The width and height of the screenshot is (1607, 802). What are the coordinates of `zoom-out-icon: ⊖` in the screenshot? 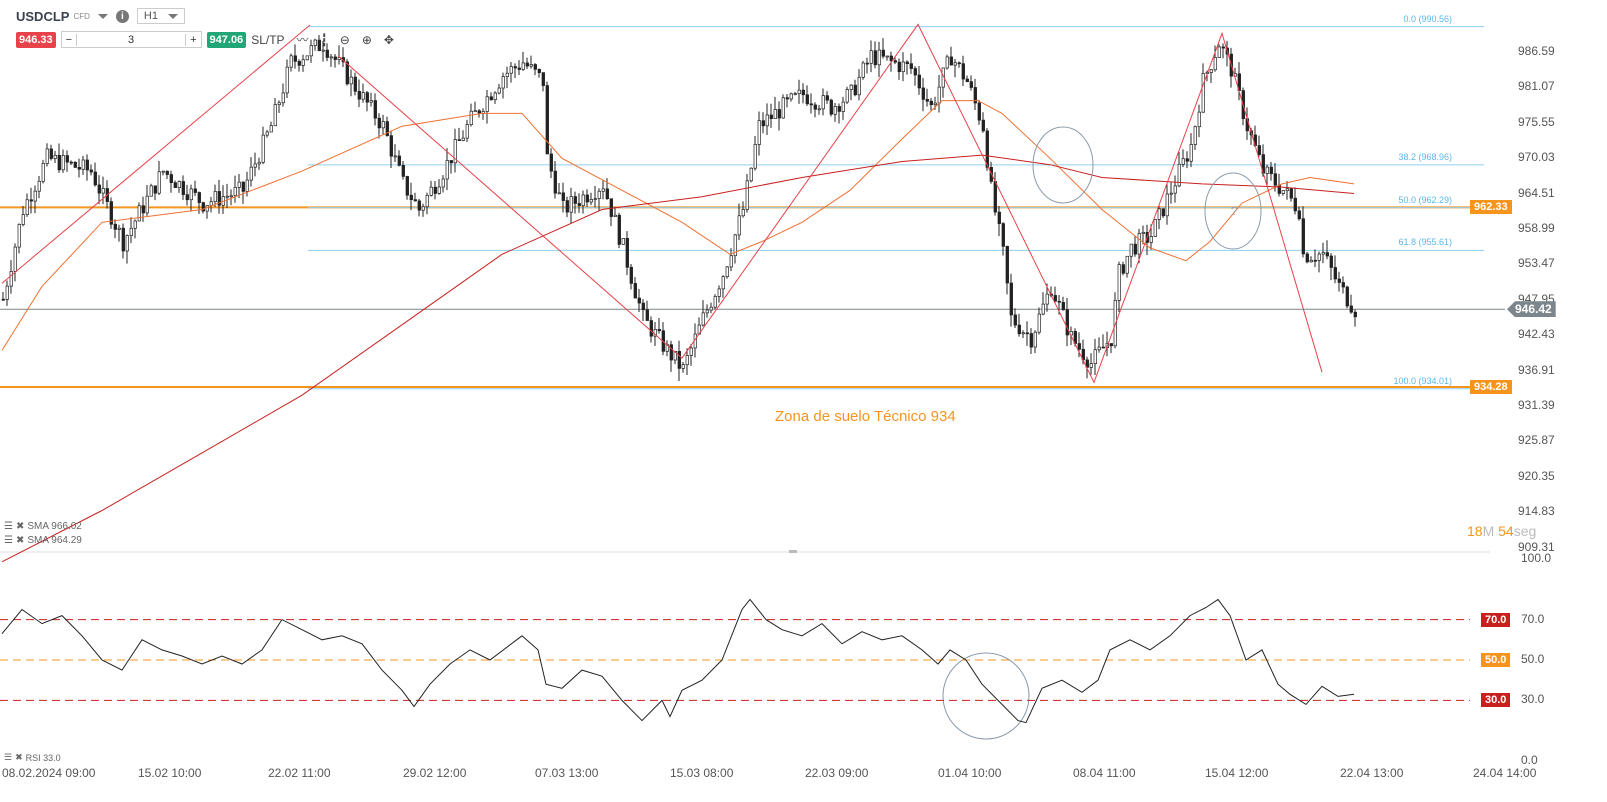 It's located at (345, 40).